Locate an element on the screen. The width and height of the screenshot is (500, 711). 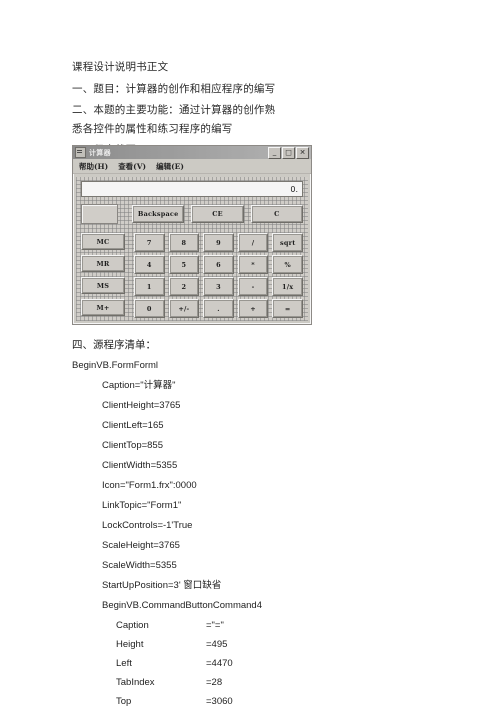
doc-title-line: 课程设计说明书正文 is located at coordinates (120, 67).